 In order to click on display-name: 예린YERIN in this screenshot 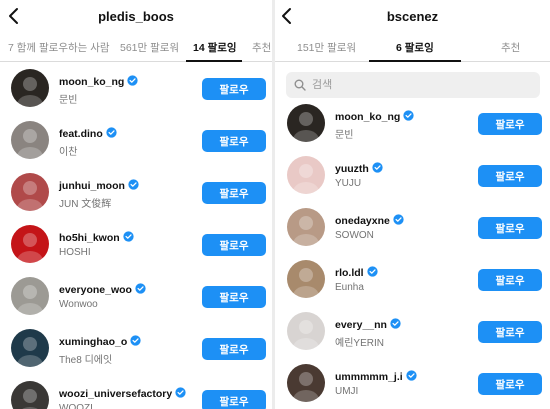, I will do `click(359, 343)`.